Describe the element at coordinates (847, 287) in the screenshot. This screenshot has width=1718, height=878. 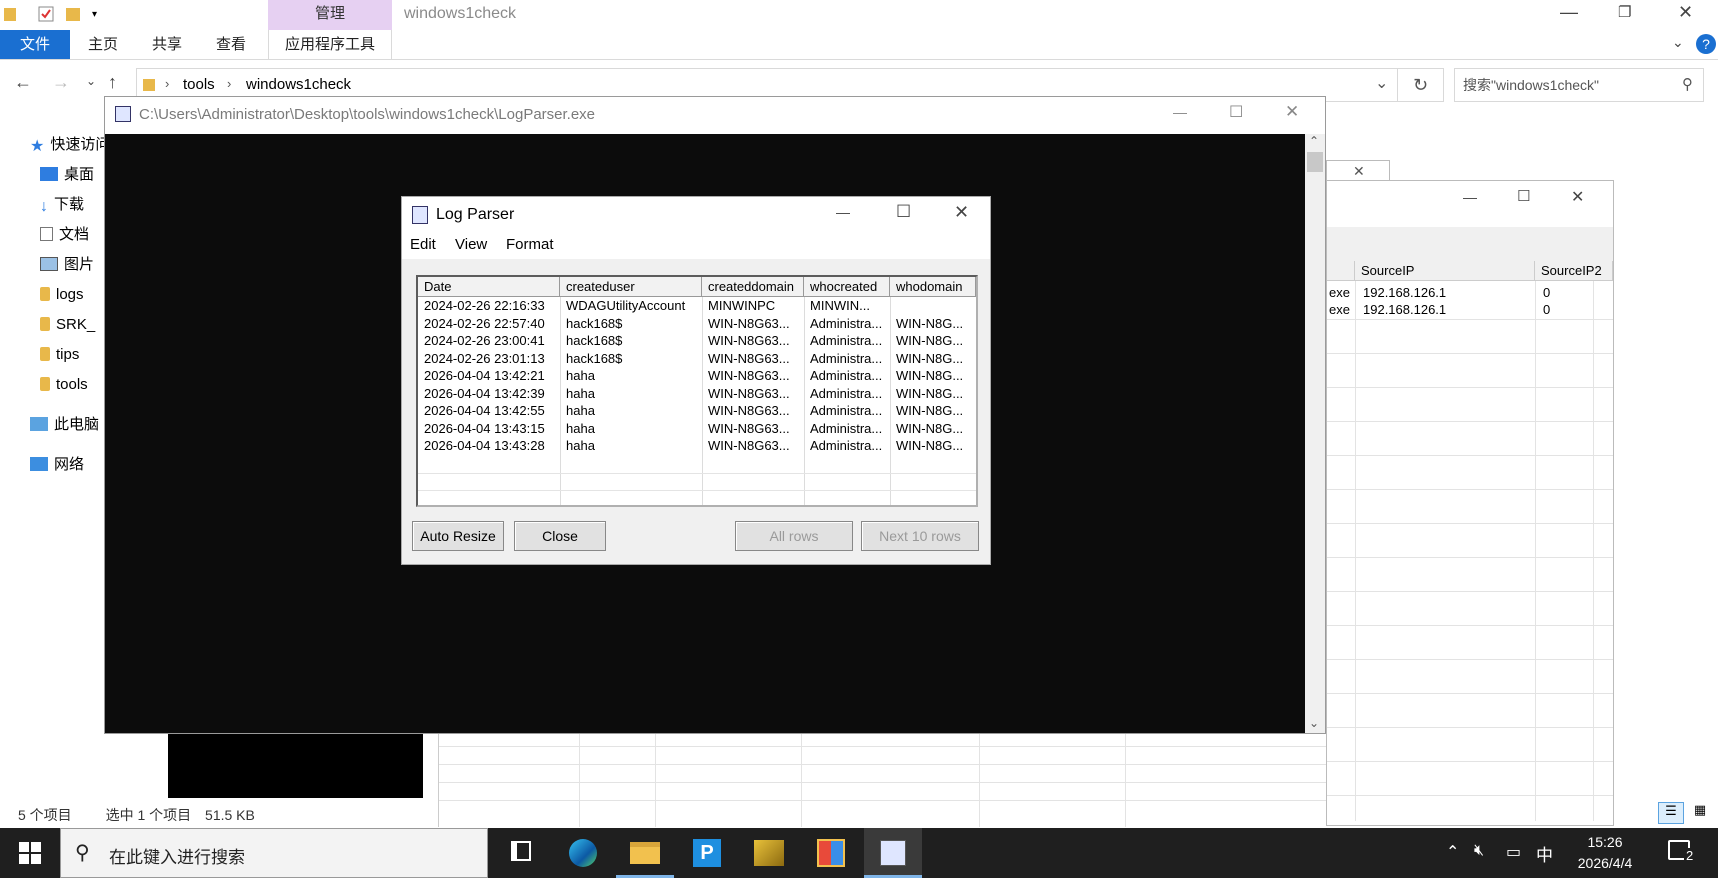
I see `column-header-whocreated: whocreated` at that location.